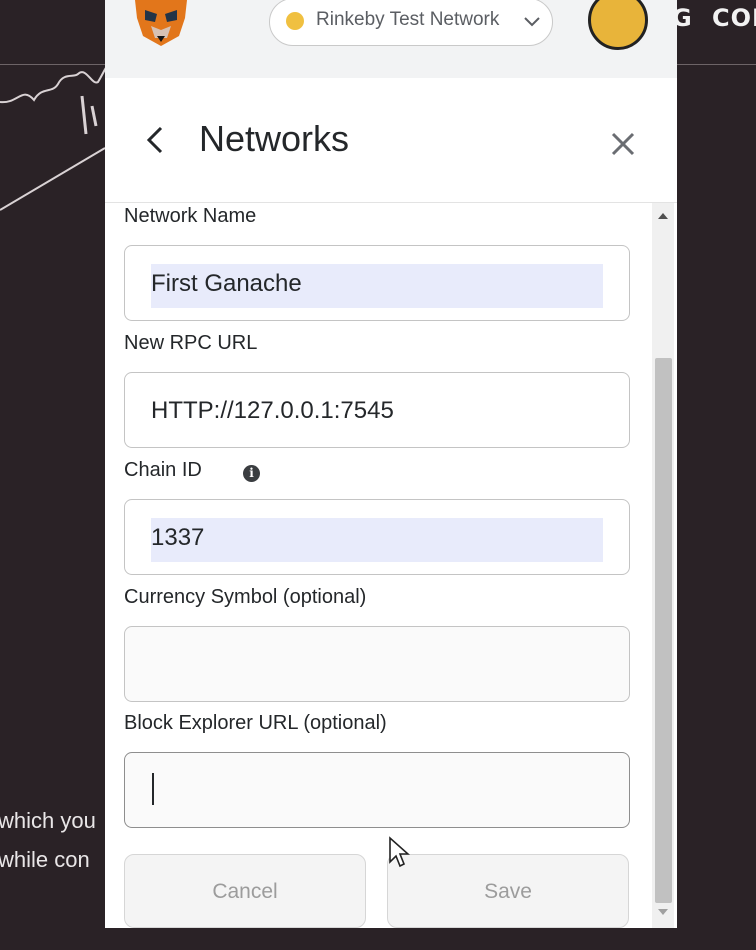  I want to click on block-explorer-input, so click(377, 790).